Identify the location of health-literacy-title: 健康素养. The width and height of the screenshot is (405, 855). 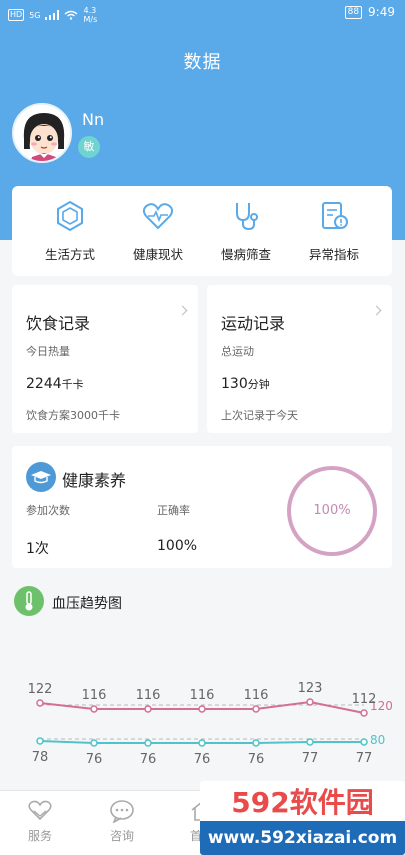
(94, 480).